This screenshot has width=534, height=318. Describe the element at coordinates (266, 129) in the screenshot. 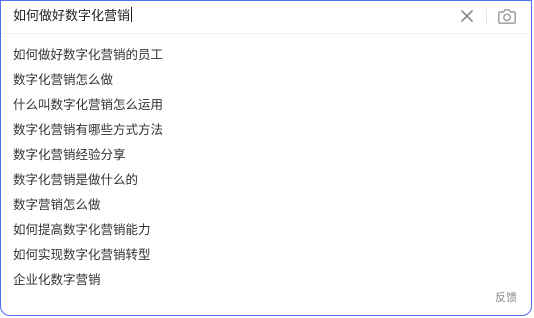

I see `suggestion-item: 数字化营销有哪些方式方法` at that location.